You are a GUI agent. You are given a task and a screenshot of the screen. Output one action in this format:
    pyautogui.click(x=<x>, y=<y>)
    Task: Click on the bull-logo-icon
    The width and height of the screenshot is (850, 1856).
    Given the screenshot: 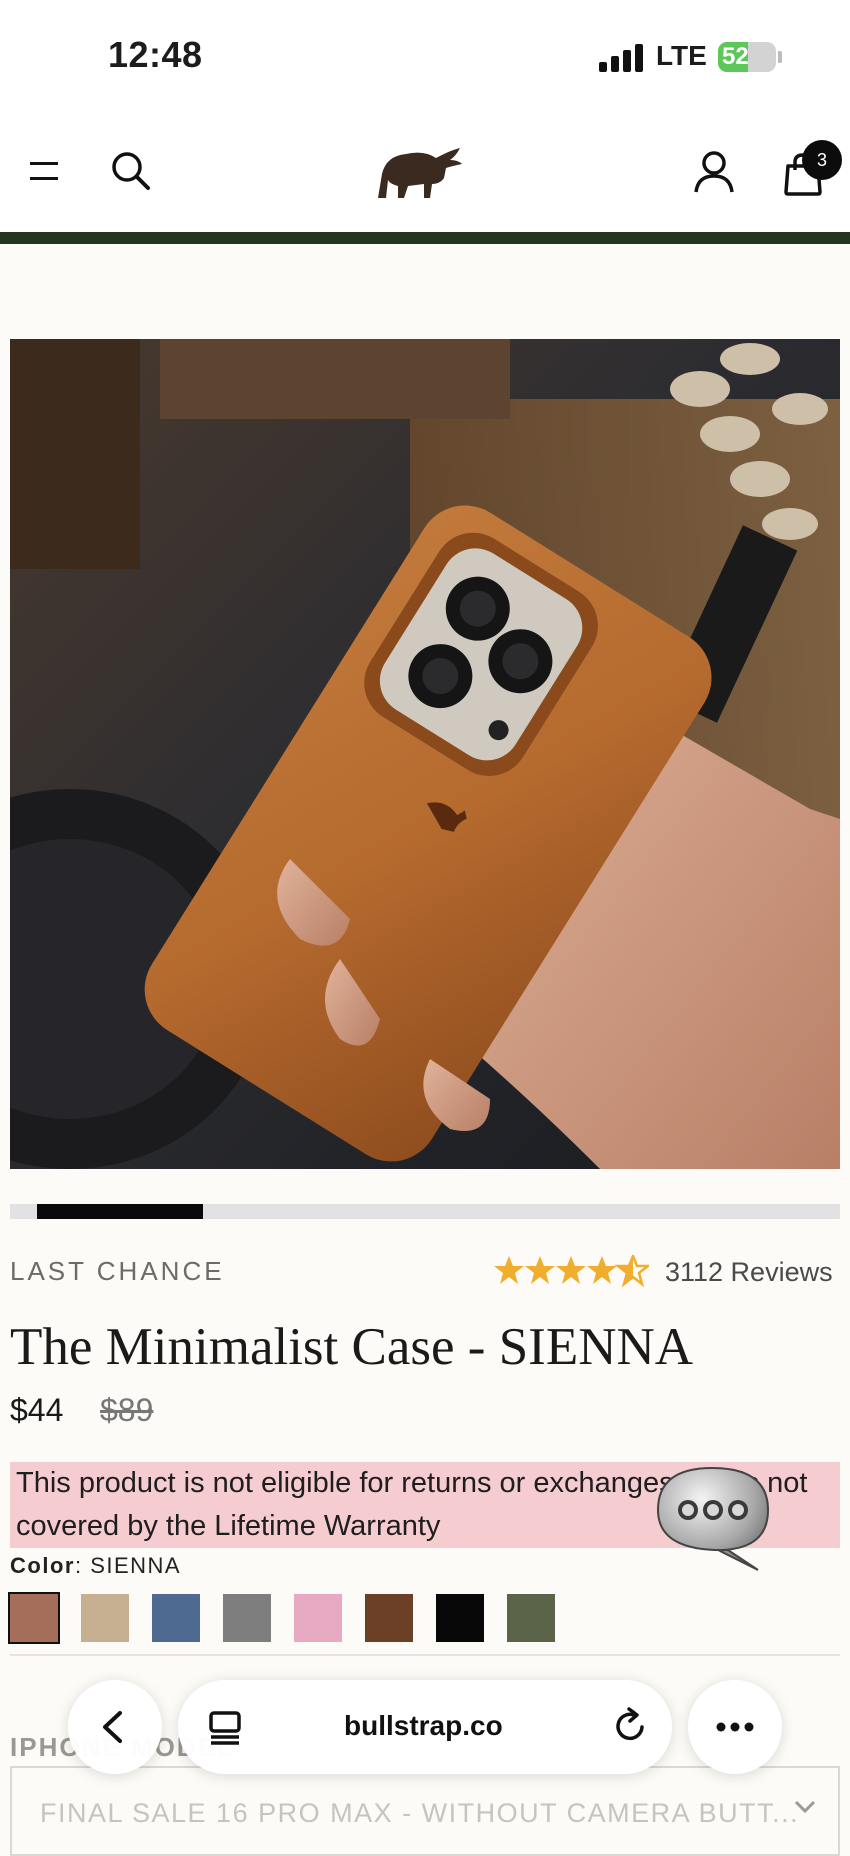 What is the action you would take?
    pyautogui.click(x=418, y=173)
    